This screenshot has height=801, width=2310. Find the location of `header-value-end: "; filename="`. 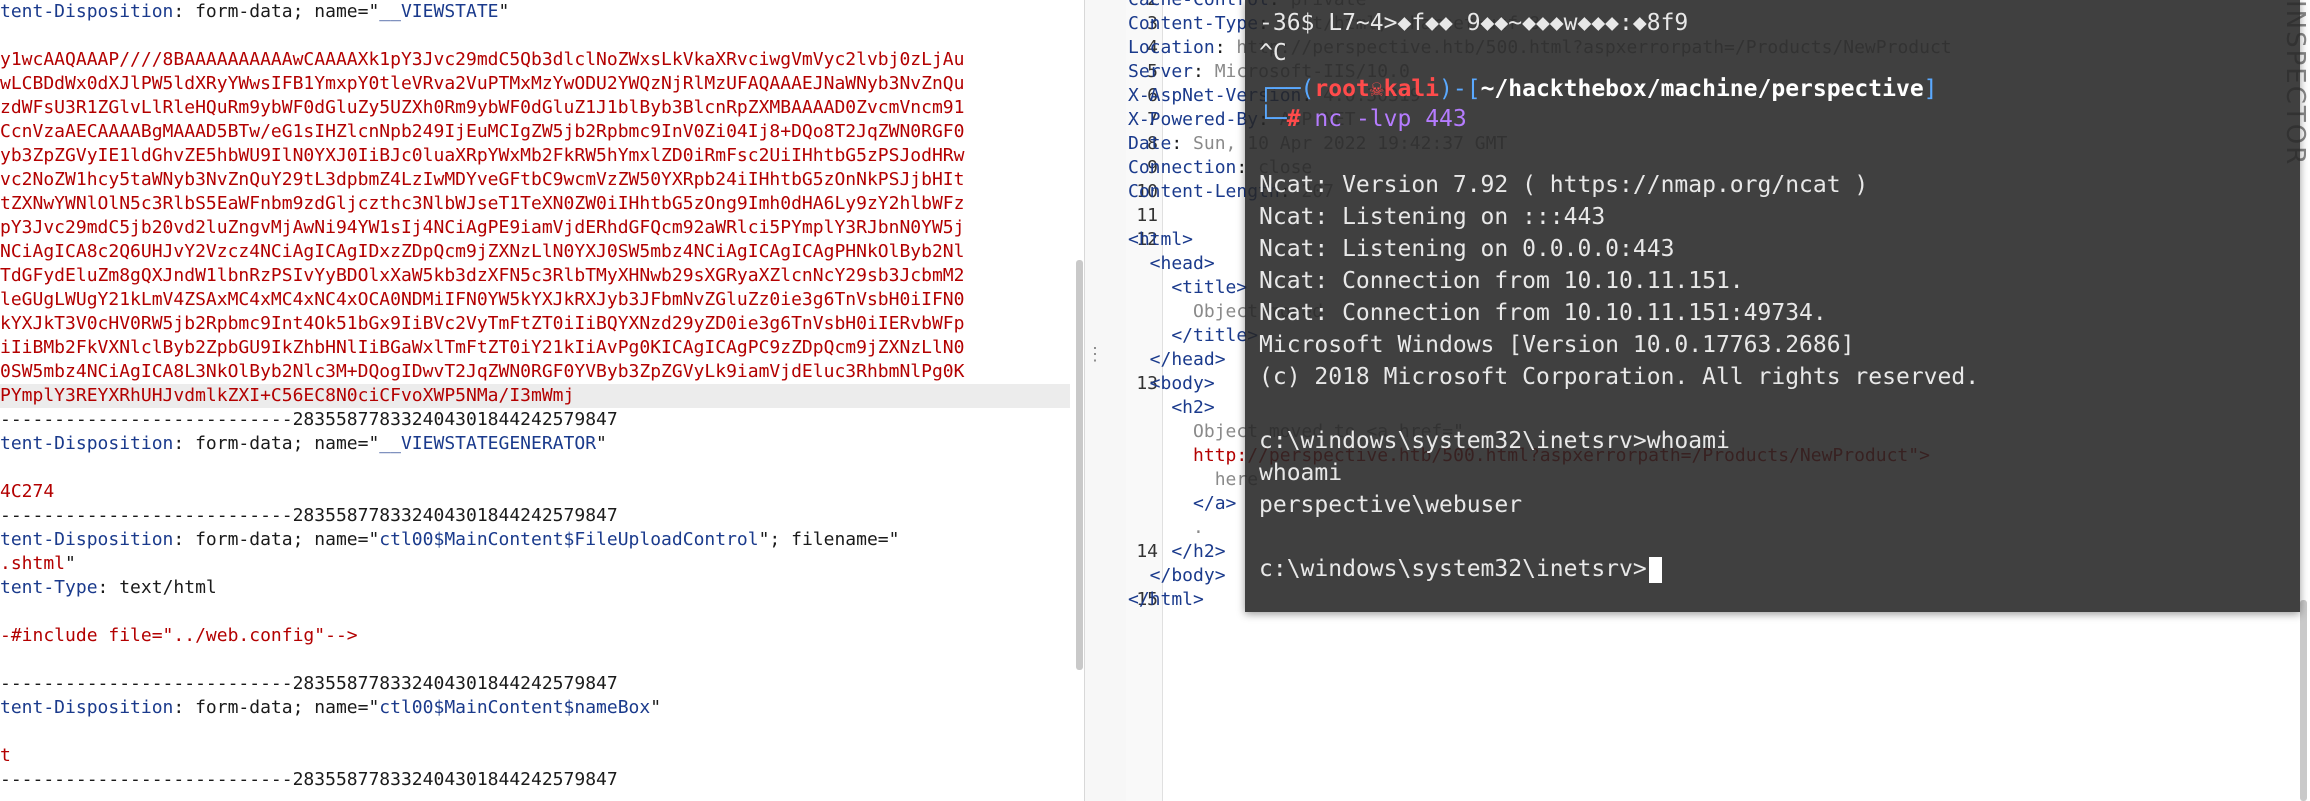

header-value-end: "; filename=" is located at coordinates (829, 539).